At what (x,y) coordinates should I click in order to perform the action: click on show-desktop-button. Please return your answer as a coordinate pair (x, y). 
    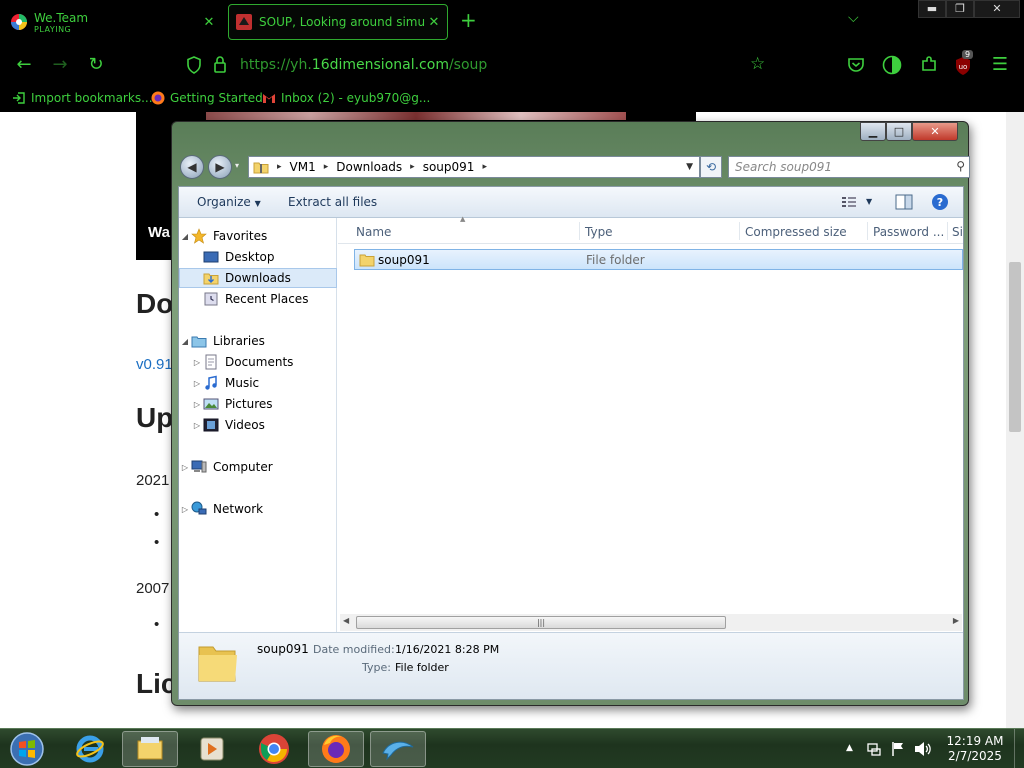
    Looking at the image, I should click on (1019, 748).